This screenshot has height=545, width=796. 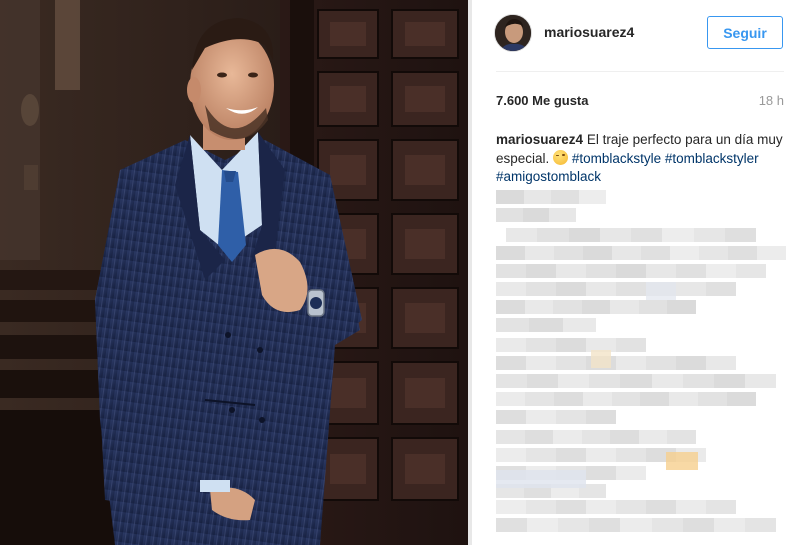 What do you see at coordinates (745, 32) in the screenshot?
I see `follow-button: Seguir` at bounding box center [745, 32].